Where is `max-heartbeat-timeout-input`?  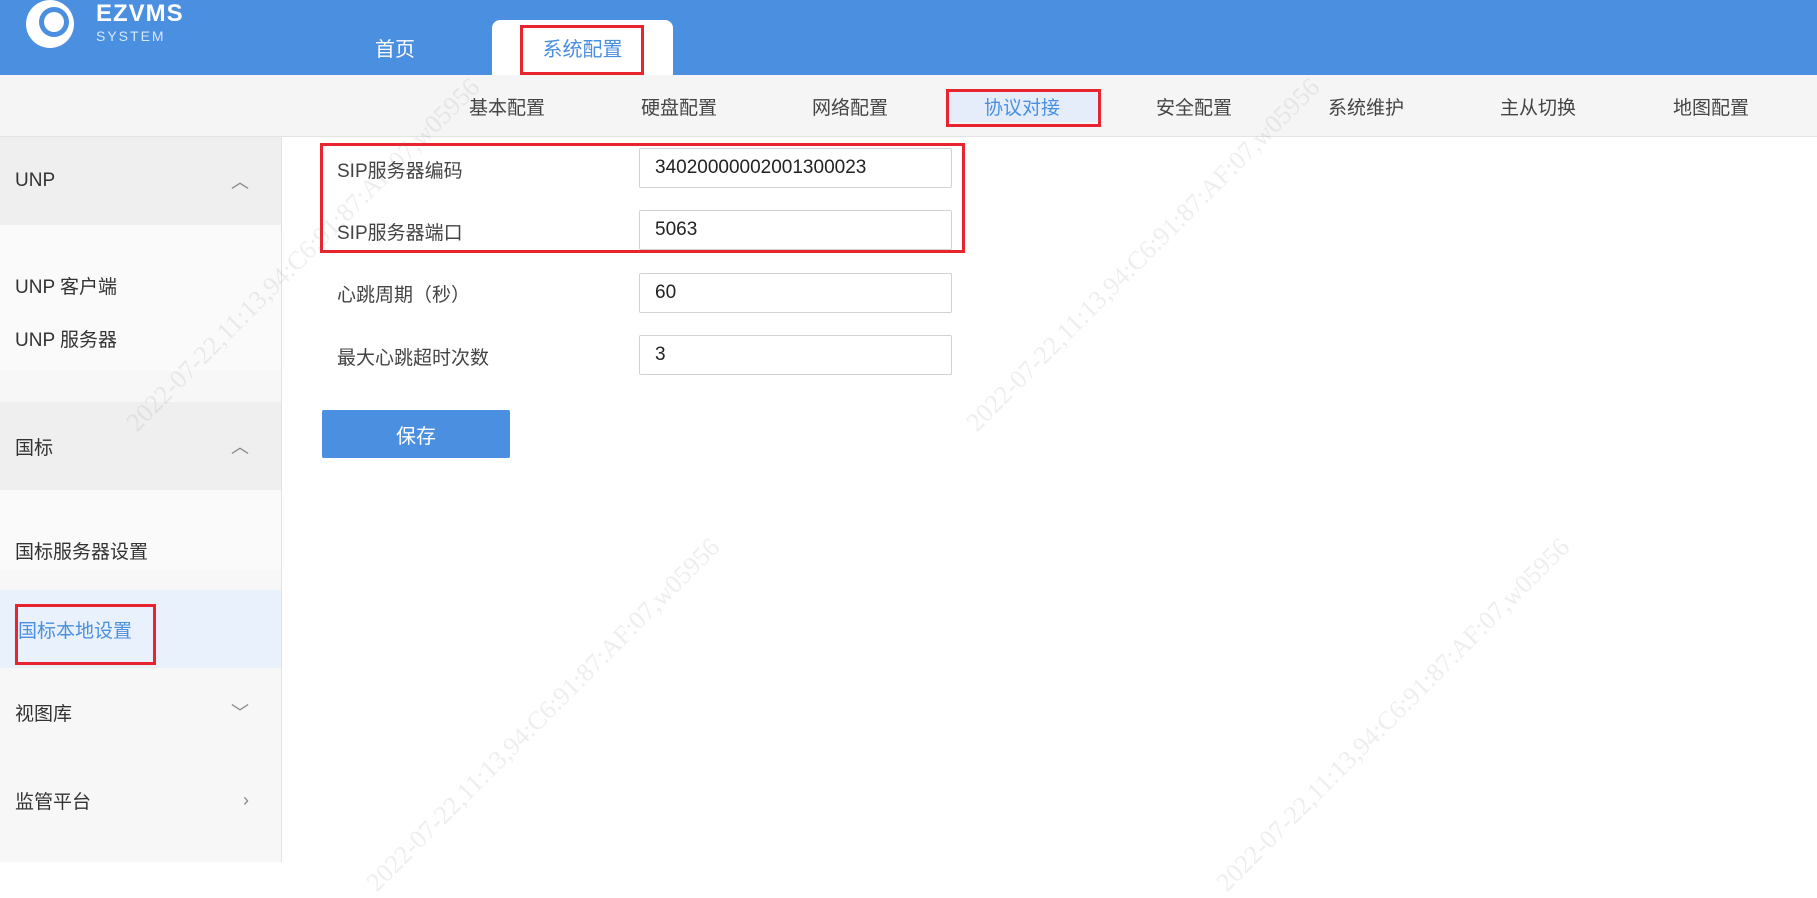
max-heartbeat-timeout-input is located at coordinates (795, 355).